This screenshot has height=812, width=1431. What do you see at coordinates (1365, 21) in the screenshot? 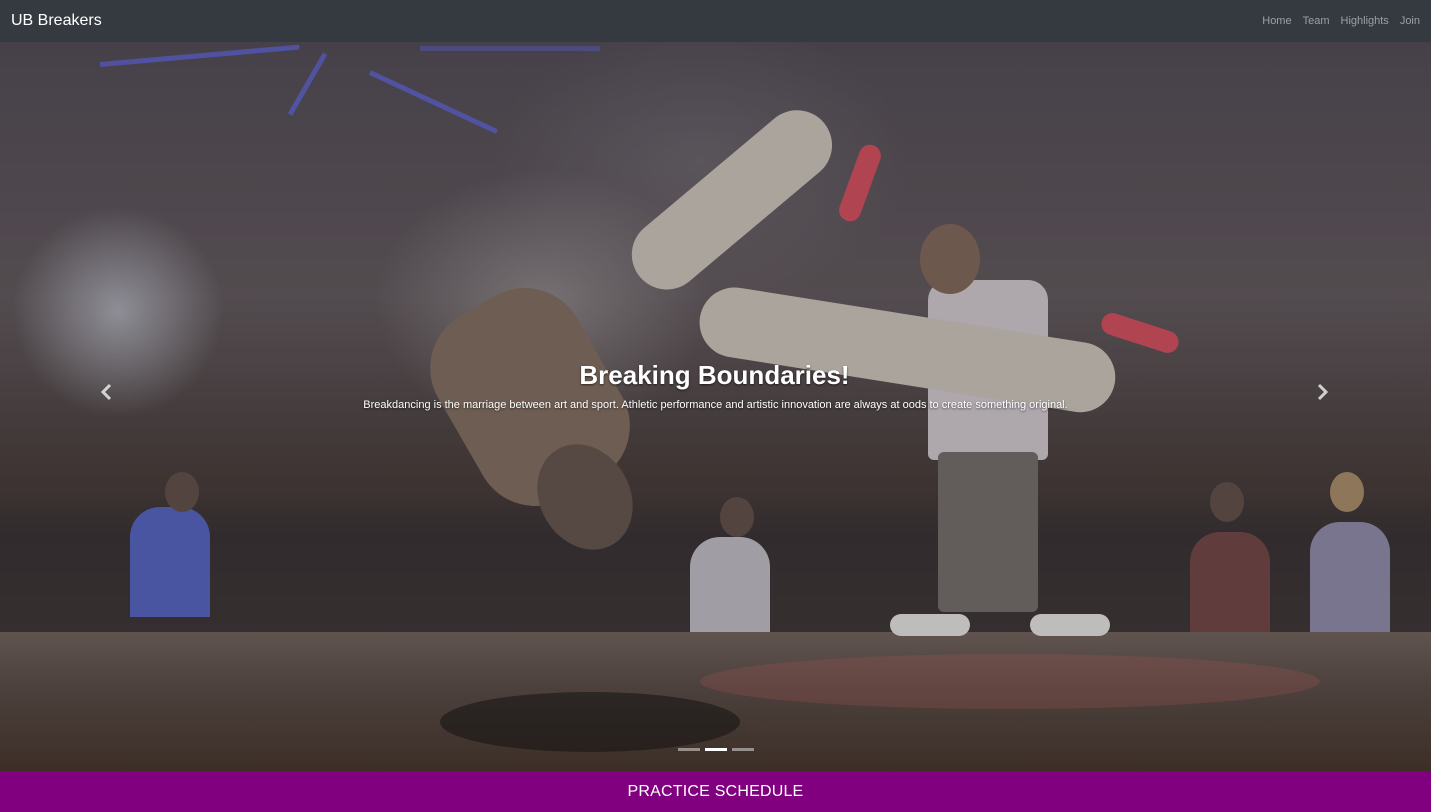
I see `nav-link-highlights: Highlights` at bounding box center [1365, 21].